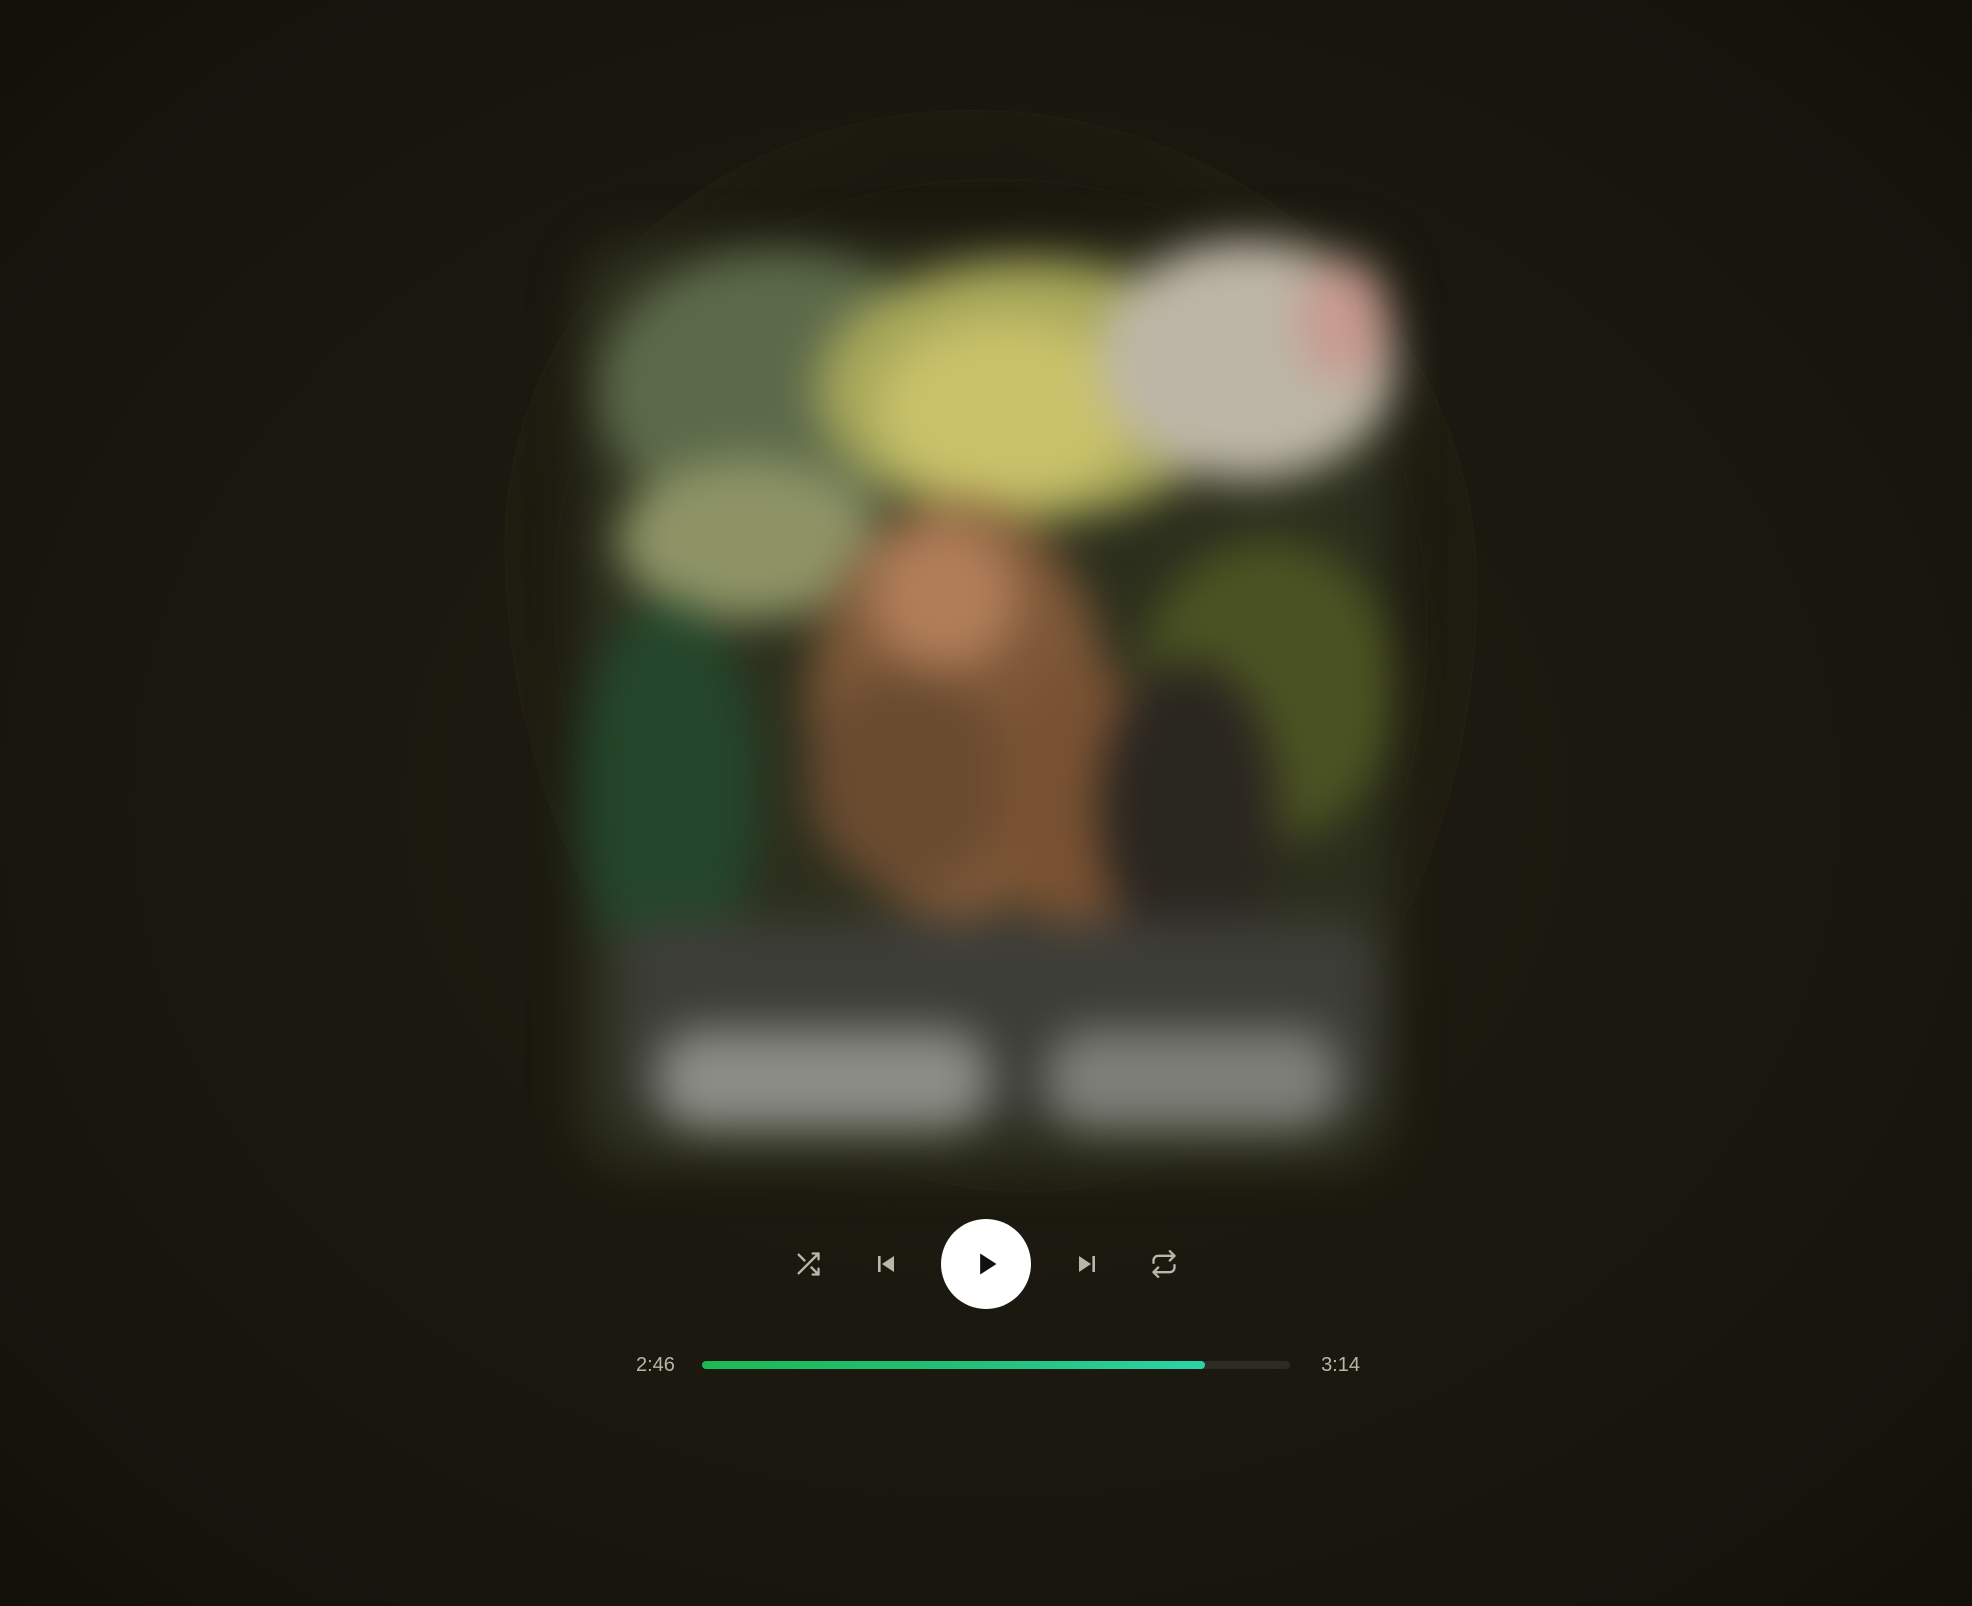  What do you see at coordinates (655, 1364) in the screenshot?
I see `elapsed-time: 2:46` at bounding box center [655, 1364].